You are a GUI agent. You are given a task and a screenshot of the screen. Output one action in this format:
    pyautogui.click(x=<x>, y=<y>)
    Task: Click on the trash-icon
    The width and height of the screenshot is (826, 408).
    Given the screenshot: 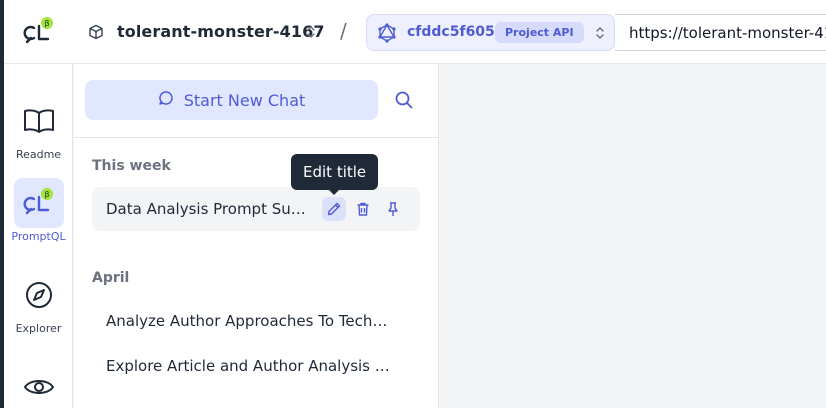 What is the action you would take?
    pyautogui.click(x=363, y=209)
    